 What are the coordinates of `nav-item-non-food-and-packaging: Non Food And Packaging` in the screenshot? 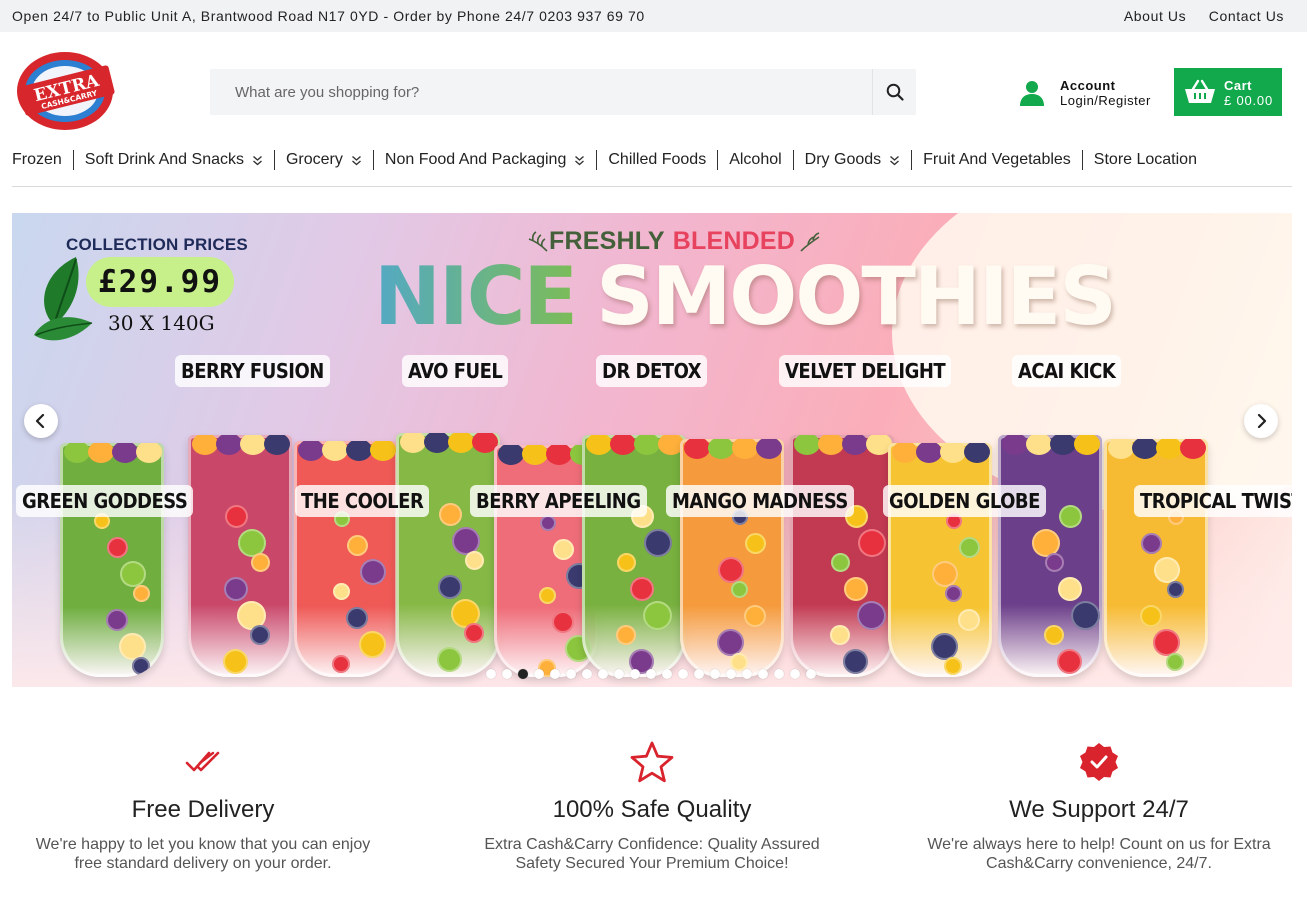 It's located at (484, 160).